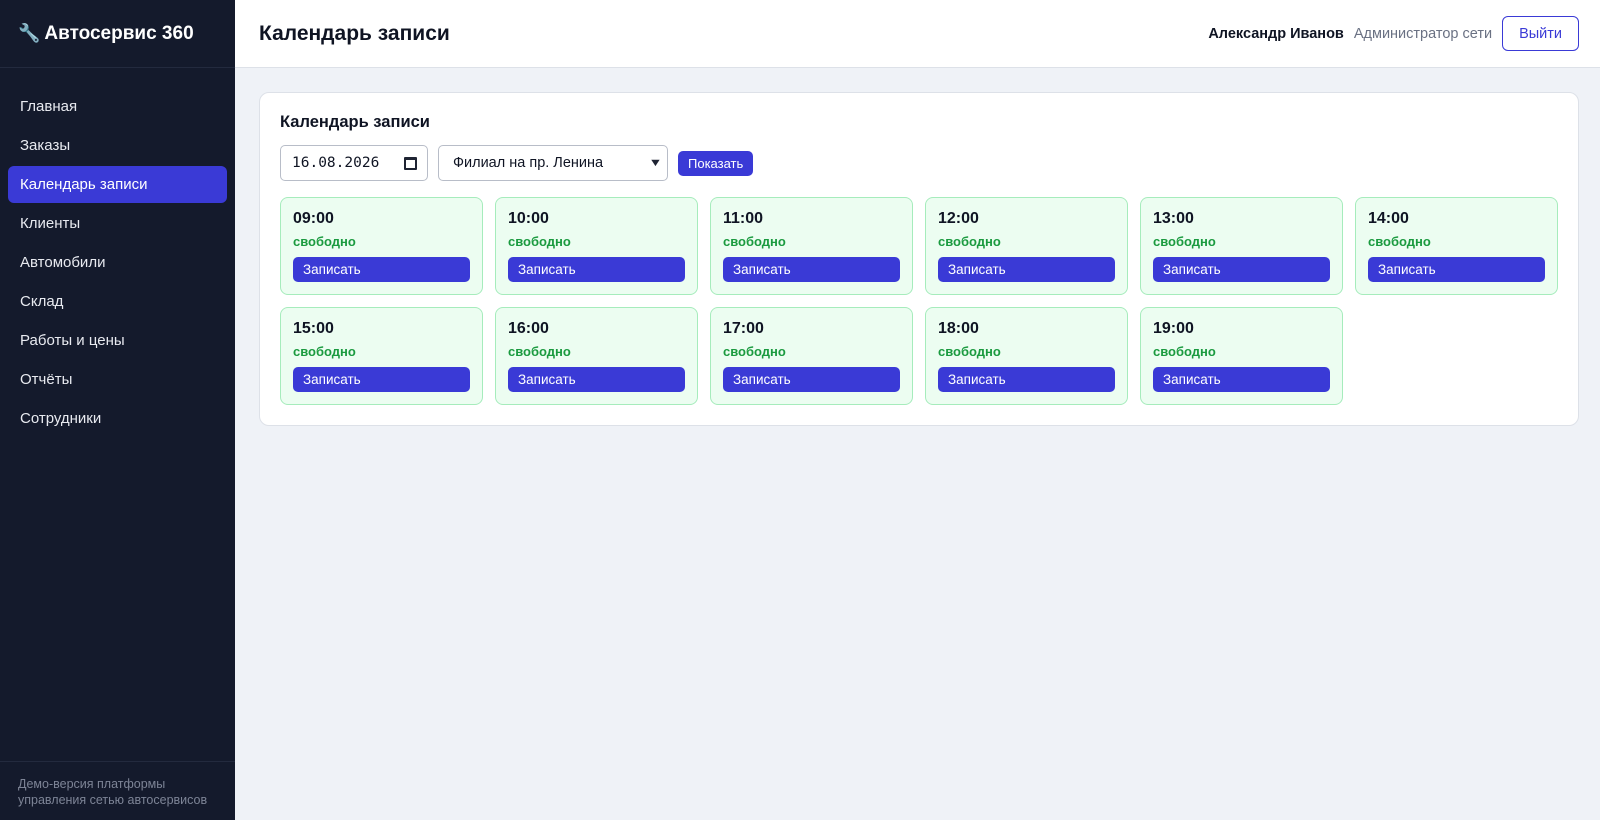  What do you see at coordinates (410, 163) in the screenshot?
I see `calendar-icon` at bounding box center [410, 163].